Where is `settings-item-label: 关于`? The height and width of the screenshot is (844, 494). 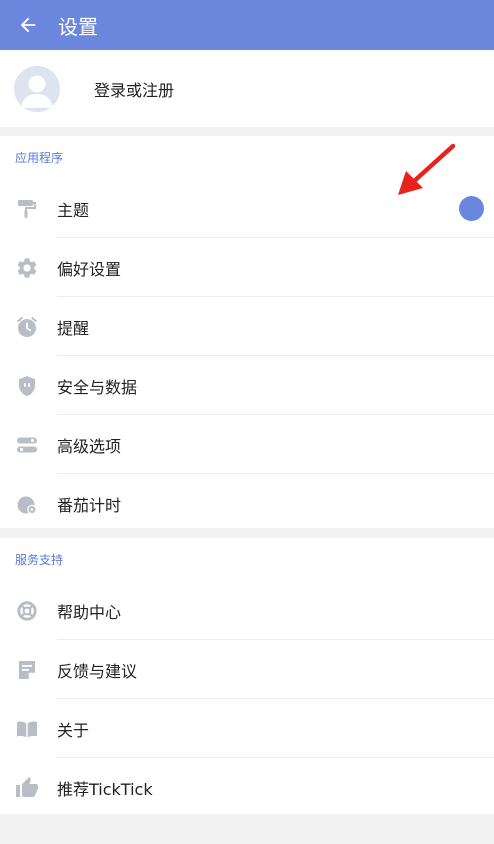
settings-item-label: 关于 is located at coordinates (73, 730).